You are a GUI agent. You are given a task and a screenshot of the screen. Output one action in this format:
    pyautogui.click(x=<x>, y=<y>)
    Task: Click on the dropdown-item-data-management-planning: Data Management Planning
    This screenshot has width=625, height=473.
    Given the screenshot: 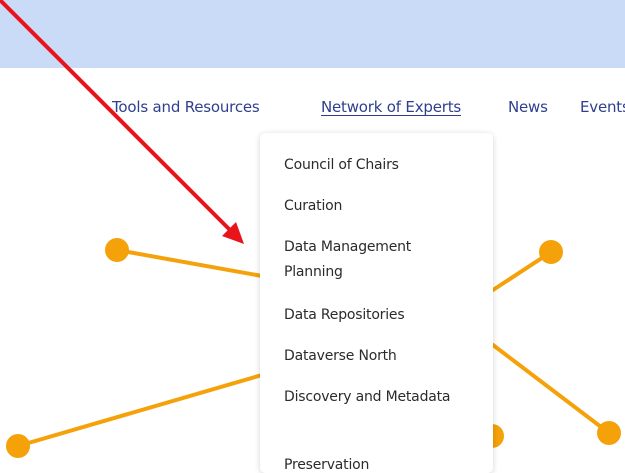 What is the action you would take?
    pyautogui.click(x=379, y=260)
    